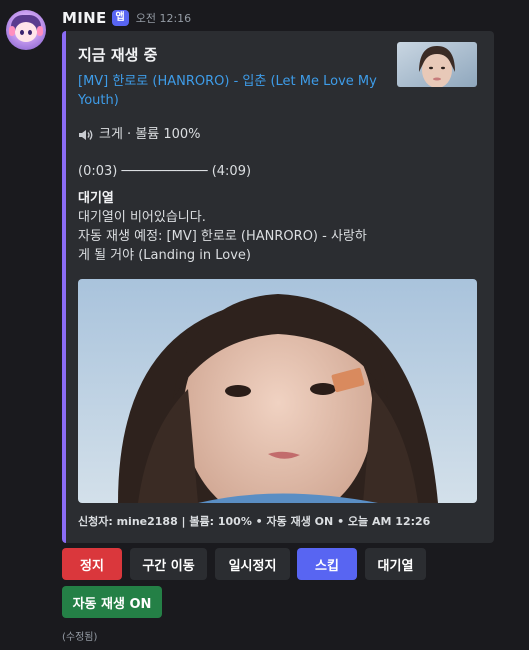 The width and height of the screenshot is (529, 650). Describe the element at coordinates (87, 135) in the screenshot. I see `speaker-loud-icon` at that location.